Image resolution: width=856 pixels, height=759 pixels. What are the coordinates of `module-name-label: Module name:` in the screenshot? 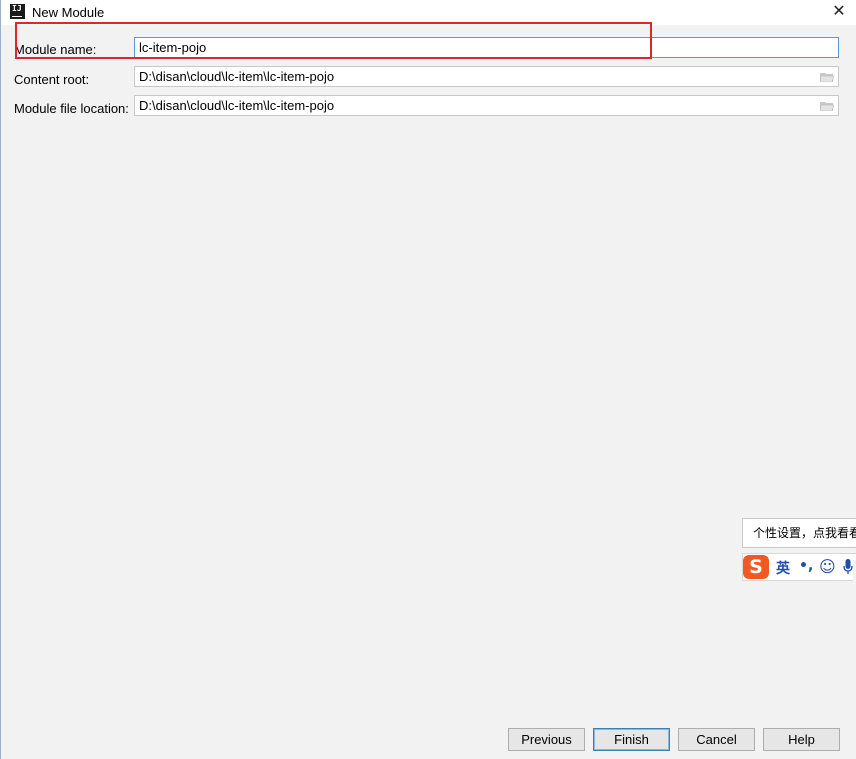 It's located at (55, 49).